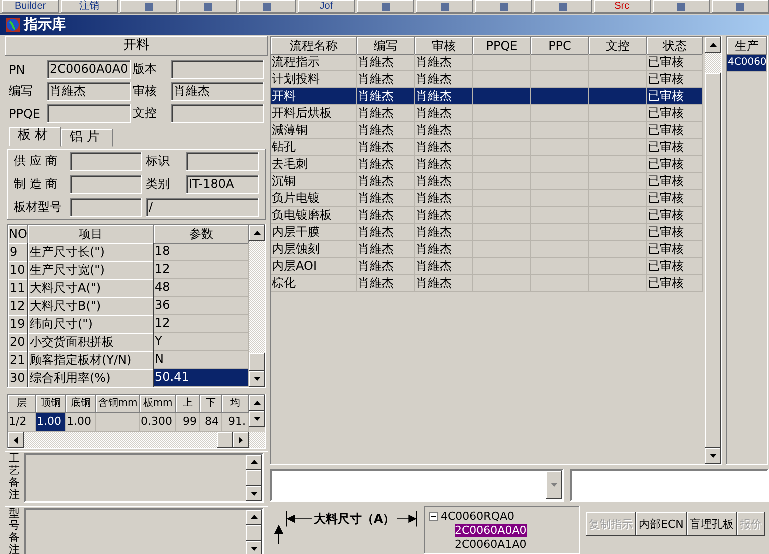 This screenshot has height=554, width=769. Describe the element at coordinates (711, 524) in the screenshot. I see `action-button: 盲埋孔板` at that location.